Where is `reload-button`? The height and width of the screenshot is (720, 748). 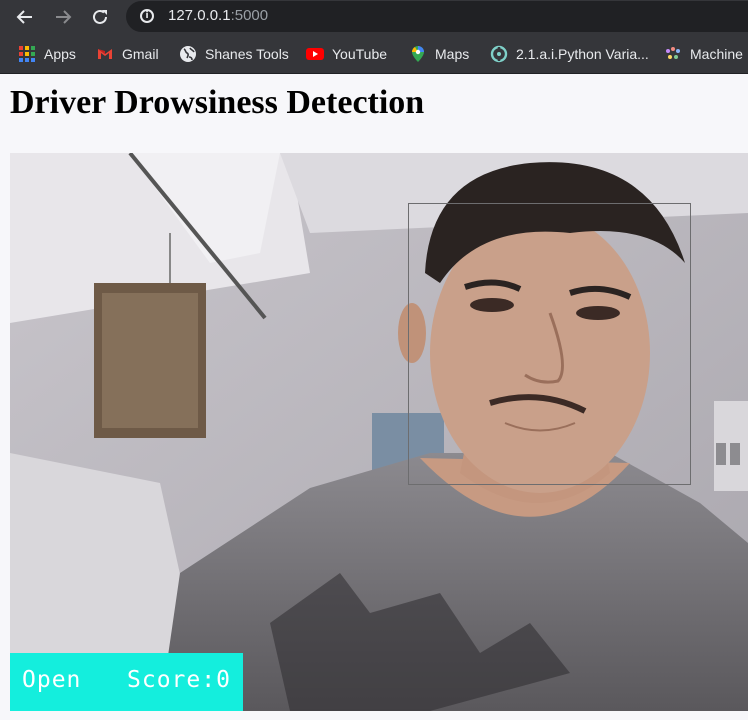 reload-button is located at coordinates (100, 17).